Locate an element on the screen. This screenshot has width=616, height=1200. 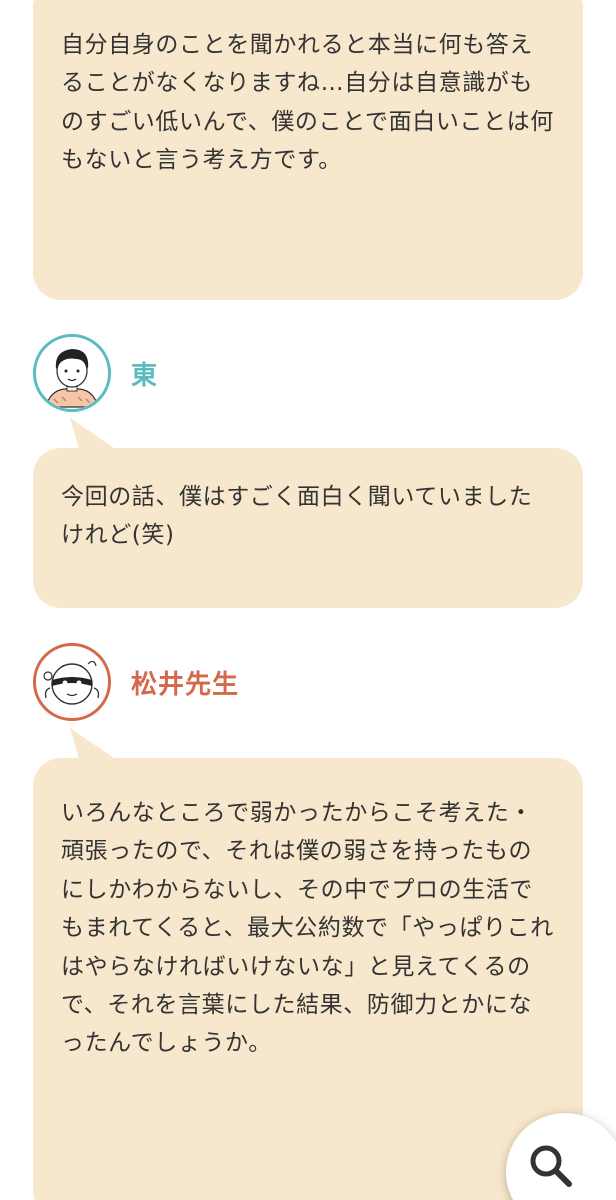
speaker-name-matsui: 松井先生 is located at coordinates (185, 684).